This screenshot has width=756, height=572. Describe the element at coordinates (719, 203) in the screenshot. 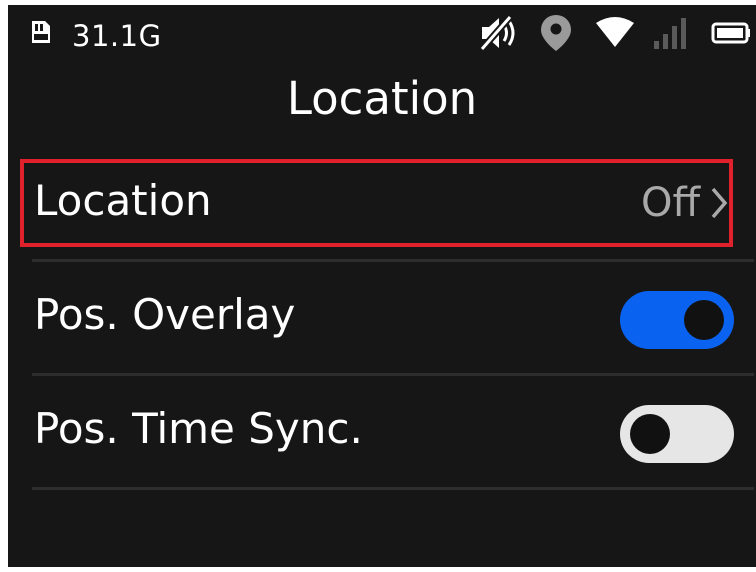

I see `chevron-right-icon` at that location.